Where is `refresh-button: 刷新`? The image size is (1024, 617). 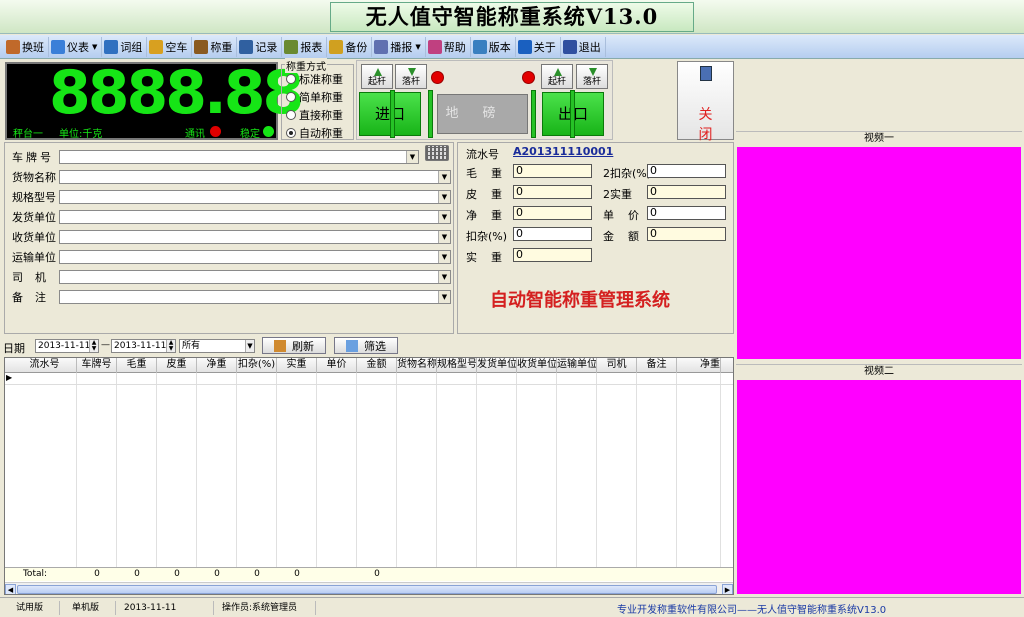
refresh-button: 刷新 is located at coordinates (294, 345).